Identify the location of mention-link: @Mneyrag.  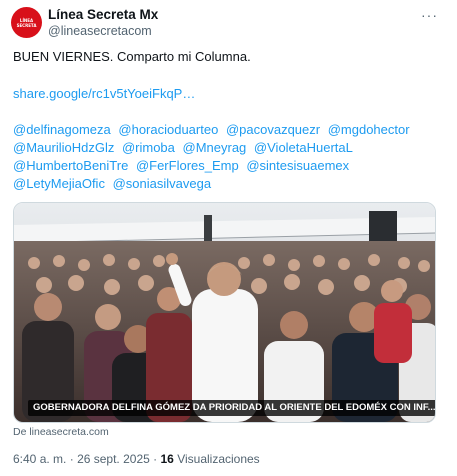
(215, 147).